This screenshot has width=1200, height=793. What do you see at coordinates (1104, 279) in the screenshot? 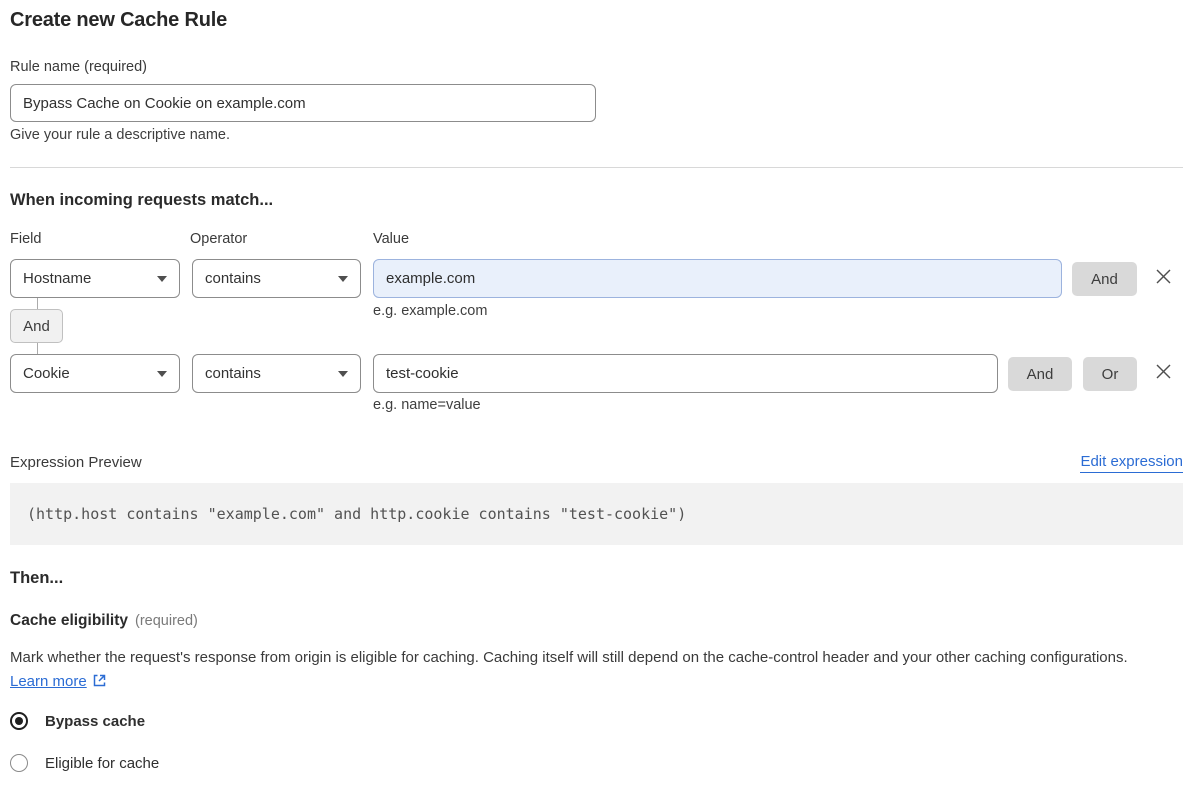
I see `add-and-button-row1: And` at bounding box center [1104, 279].